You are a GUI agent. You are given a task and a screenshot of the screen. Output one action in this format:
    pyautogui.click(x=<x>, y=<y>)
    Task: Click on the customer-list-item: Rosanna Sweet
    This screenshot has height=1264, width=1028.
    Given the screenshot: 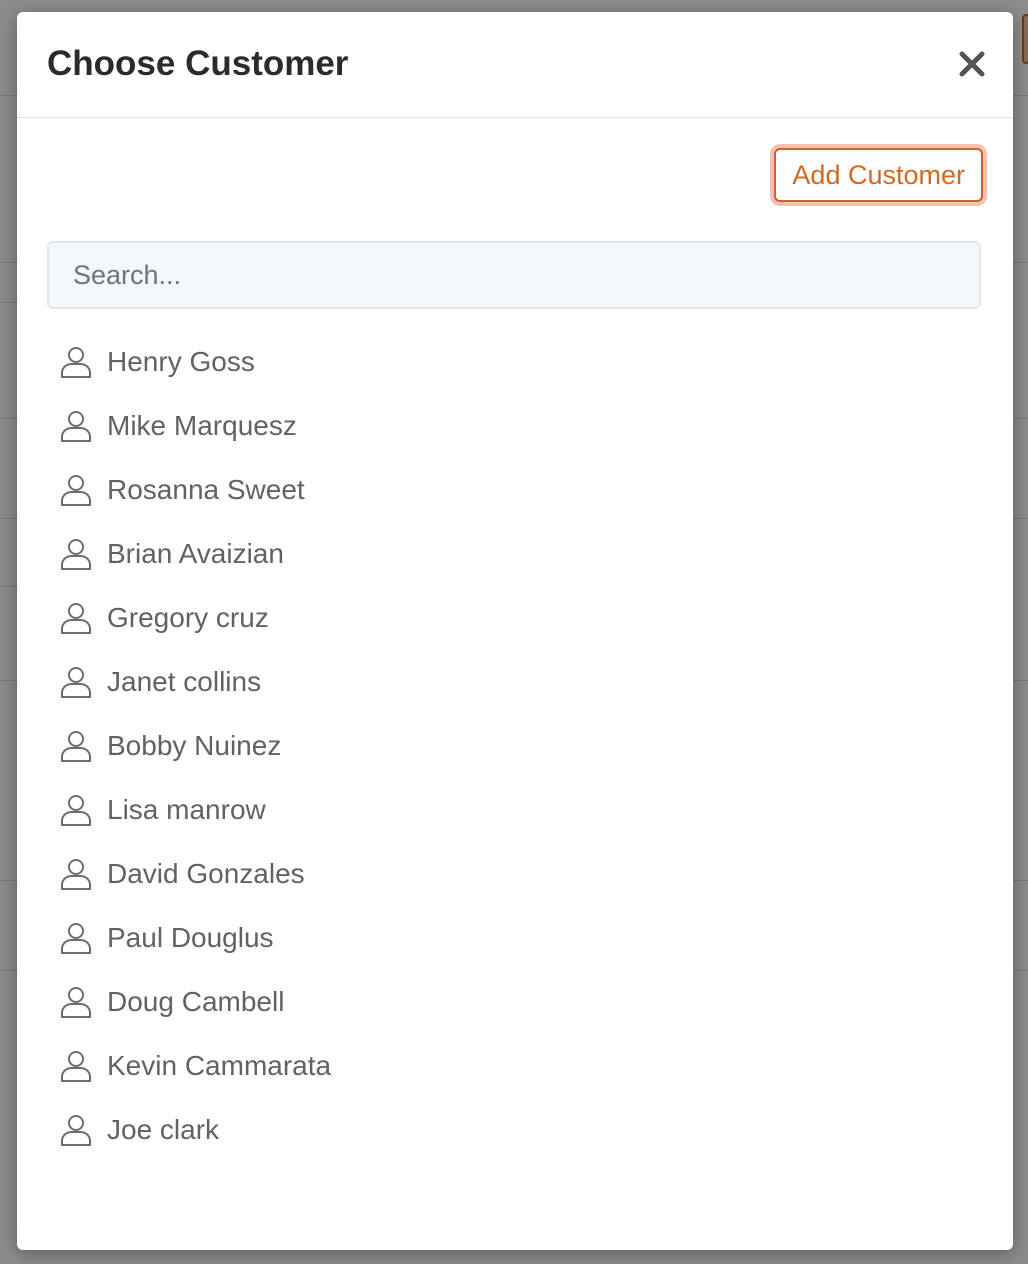 What is the action you would take?
    pyautogui.click(x=195, y=490)
    